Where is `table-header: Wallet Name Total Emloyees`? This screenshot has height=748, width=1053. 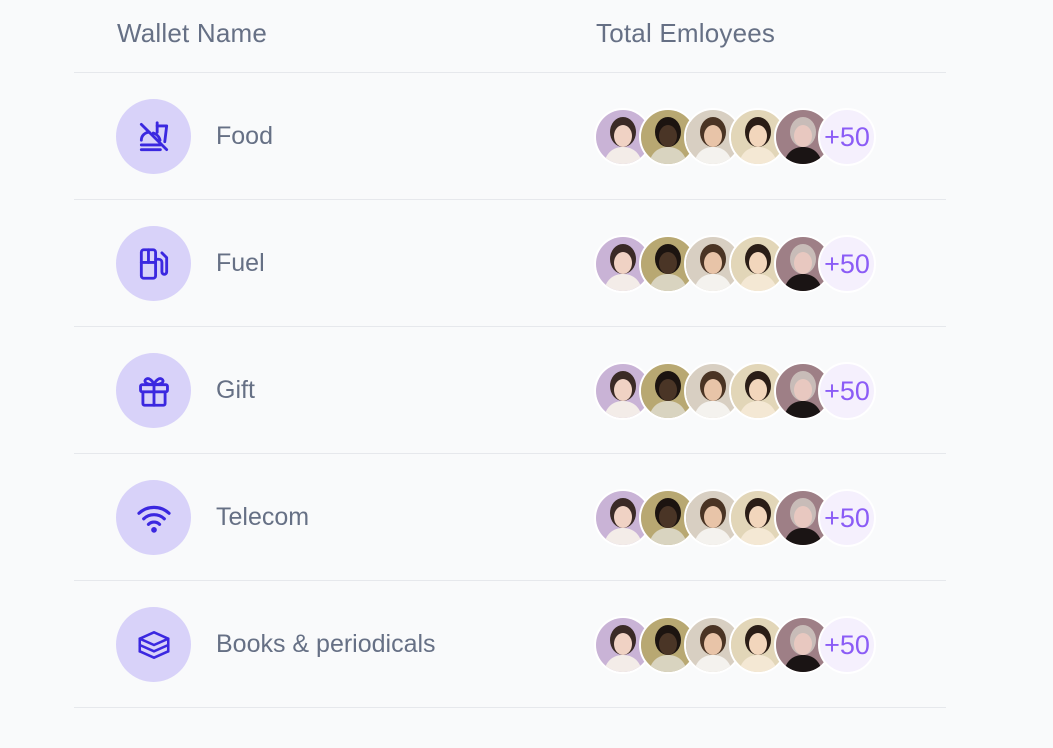 table-header: Wallet Name Total Emloyees is located at coordinates (510, 36).